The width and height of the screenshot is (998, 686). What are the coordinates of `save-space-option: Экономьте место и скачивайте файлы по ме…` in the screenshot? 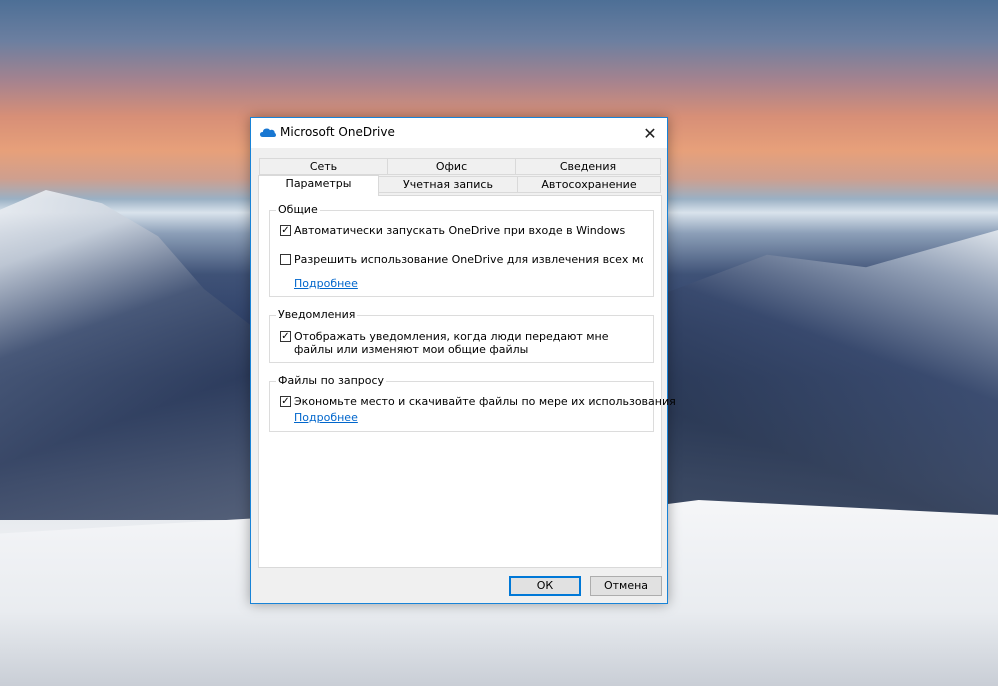 It's located at (478, 401).